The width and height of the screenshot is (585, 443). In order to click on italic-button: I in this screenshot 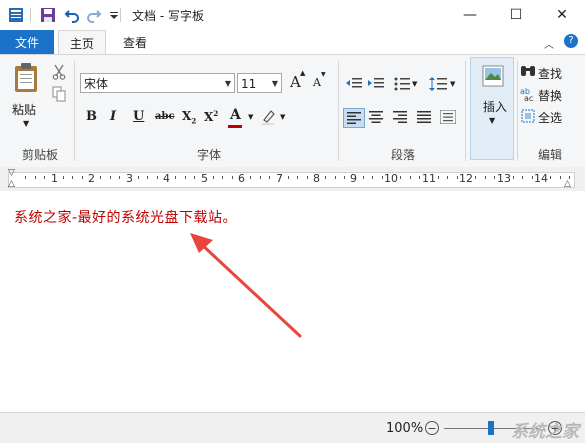, I will do `click(113, 116)`.